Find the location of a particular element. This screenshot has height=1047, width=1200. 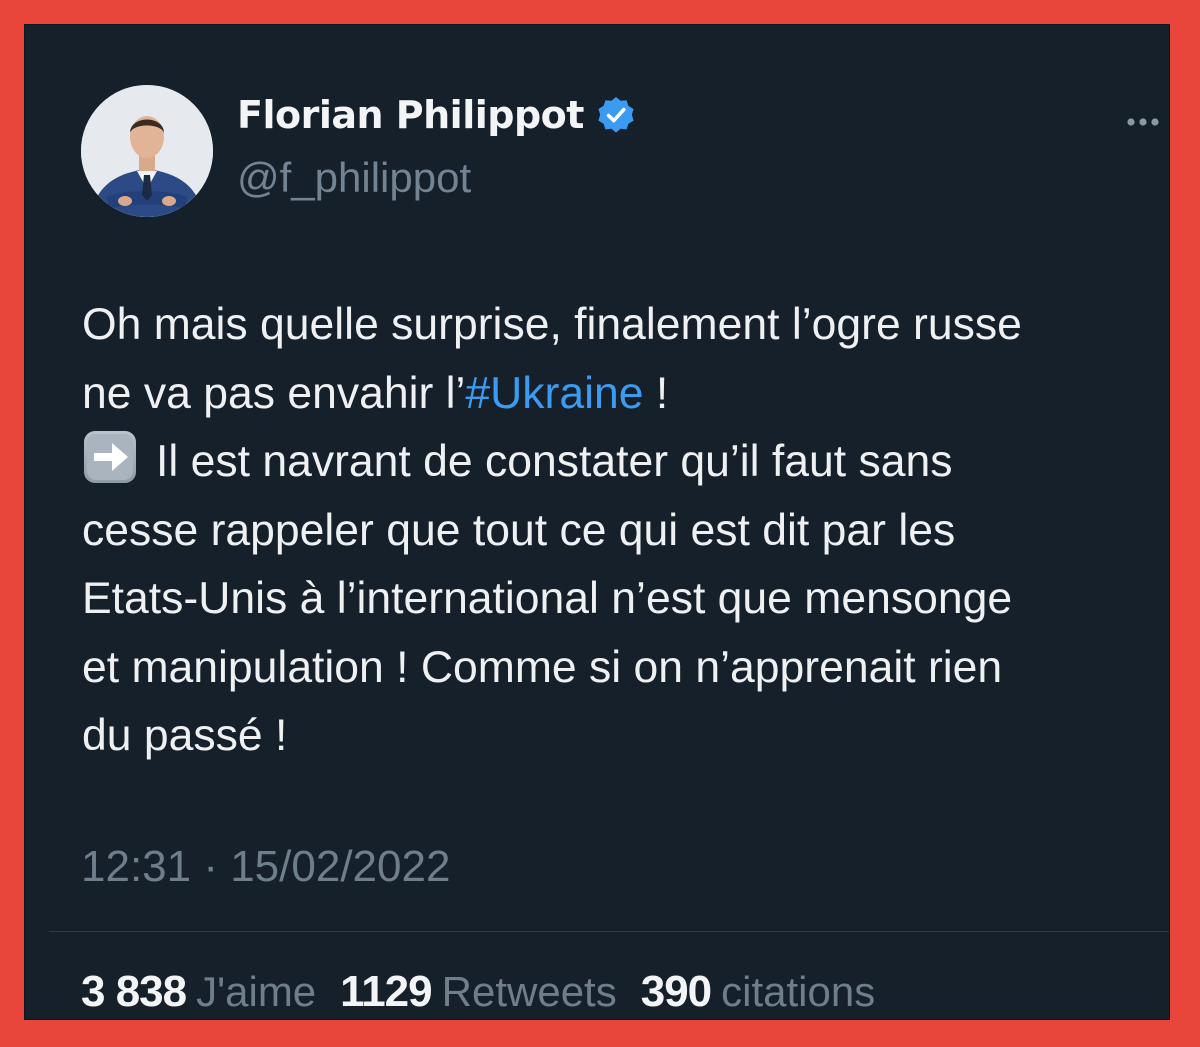

verified-badge-icon is located at coordinates (616, 115).